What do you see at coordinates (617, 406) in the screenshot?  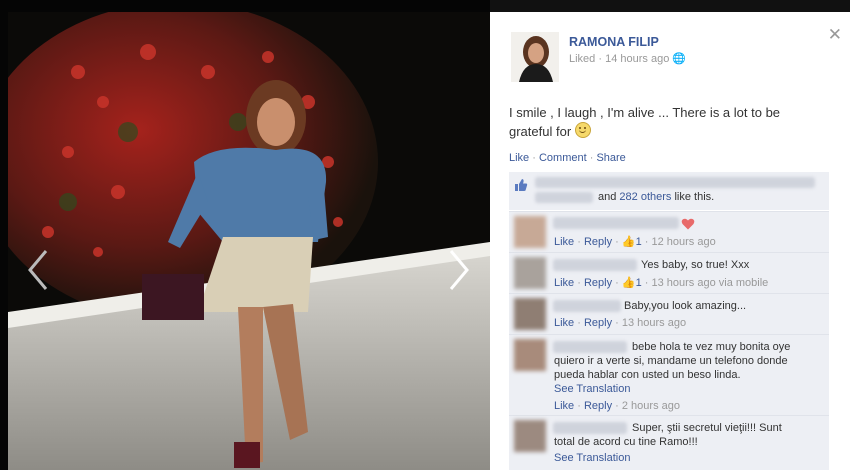 I see `comment-meta: Like · Reply · 2 hours ago` at bounding box center [617, 406].